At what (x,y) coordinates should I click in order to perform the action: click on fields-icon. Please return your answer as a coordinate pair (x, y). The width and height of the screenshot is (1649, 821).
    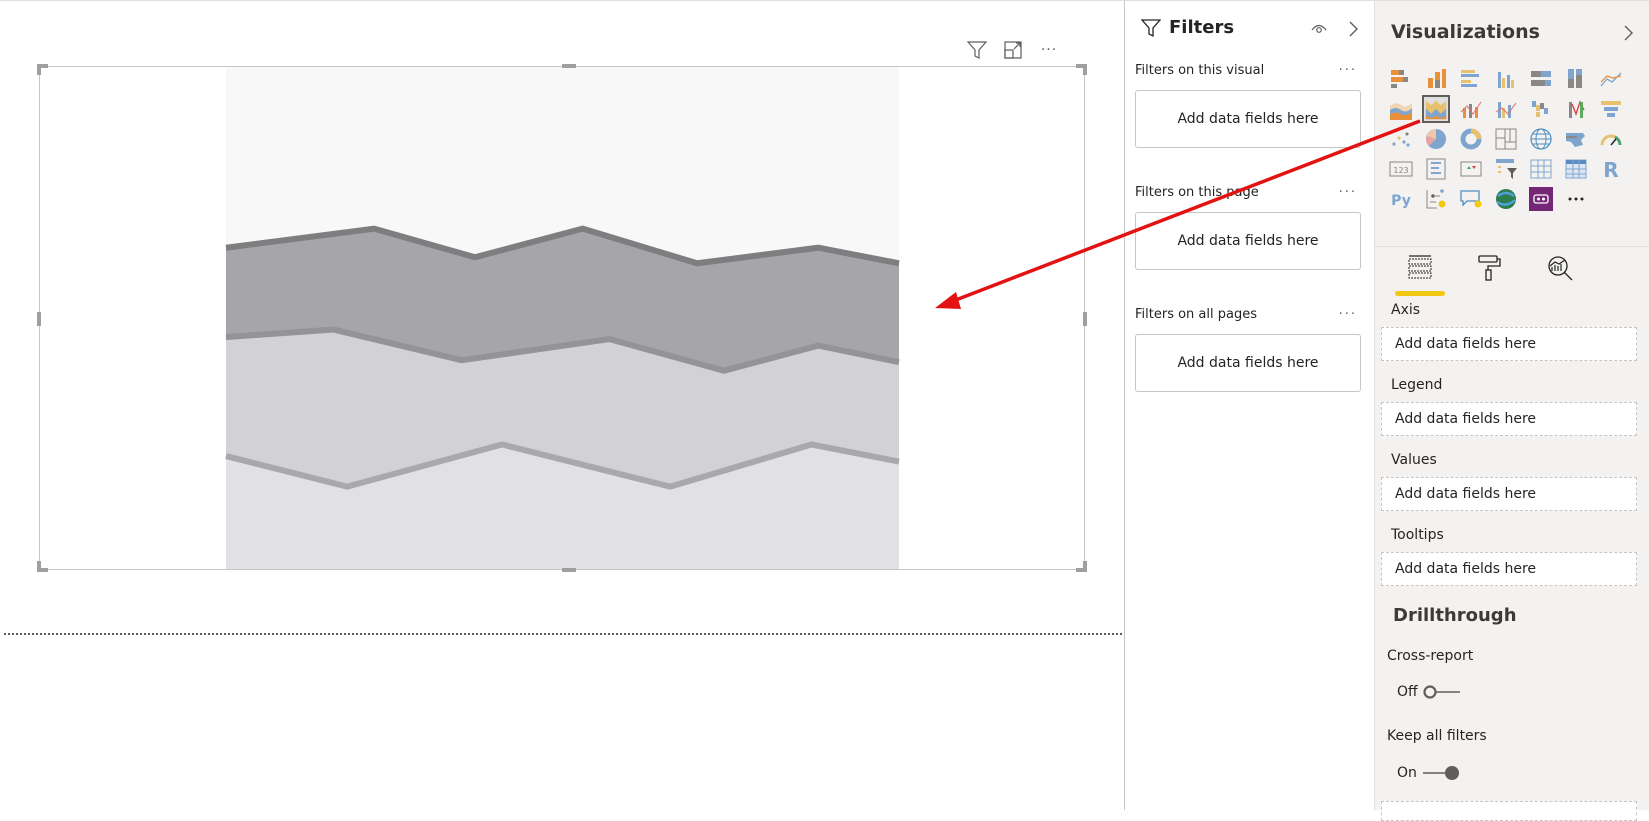
    Looking at the image, I should click on (1420, 267).